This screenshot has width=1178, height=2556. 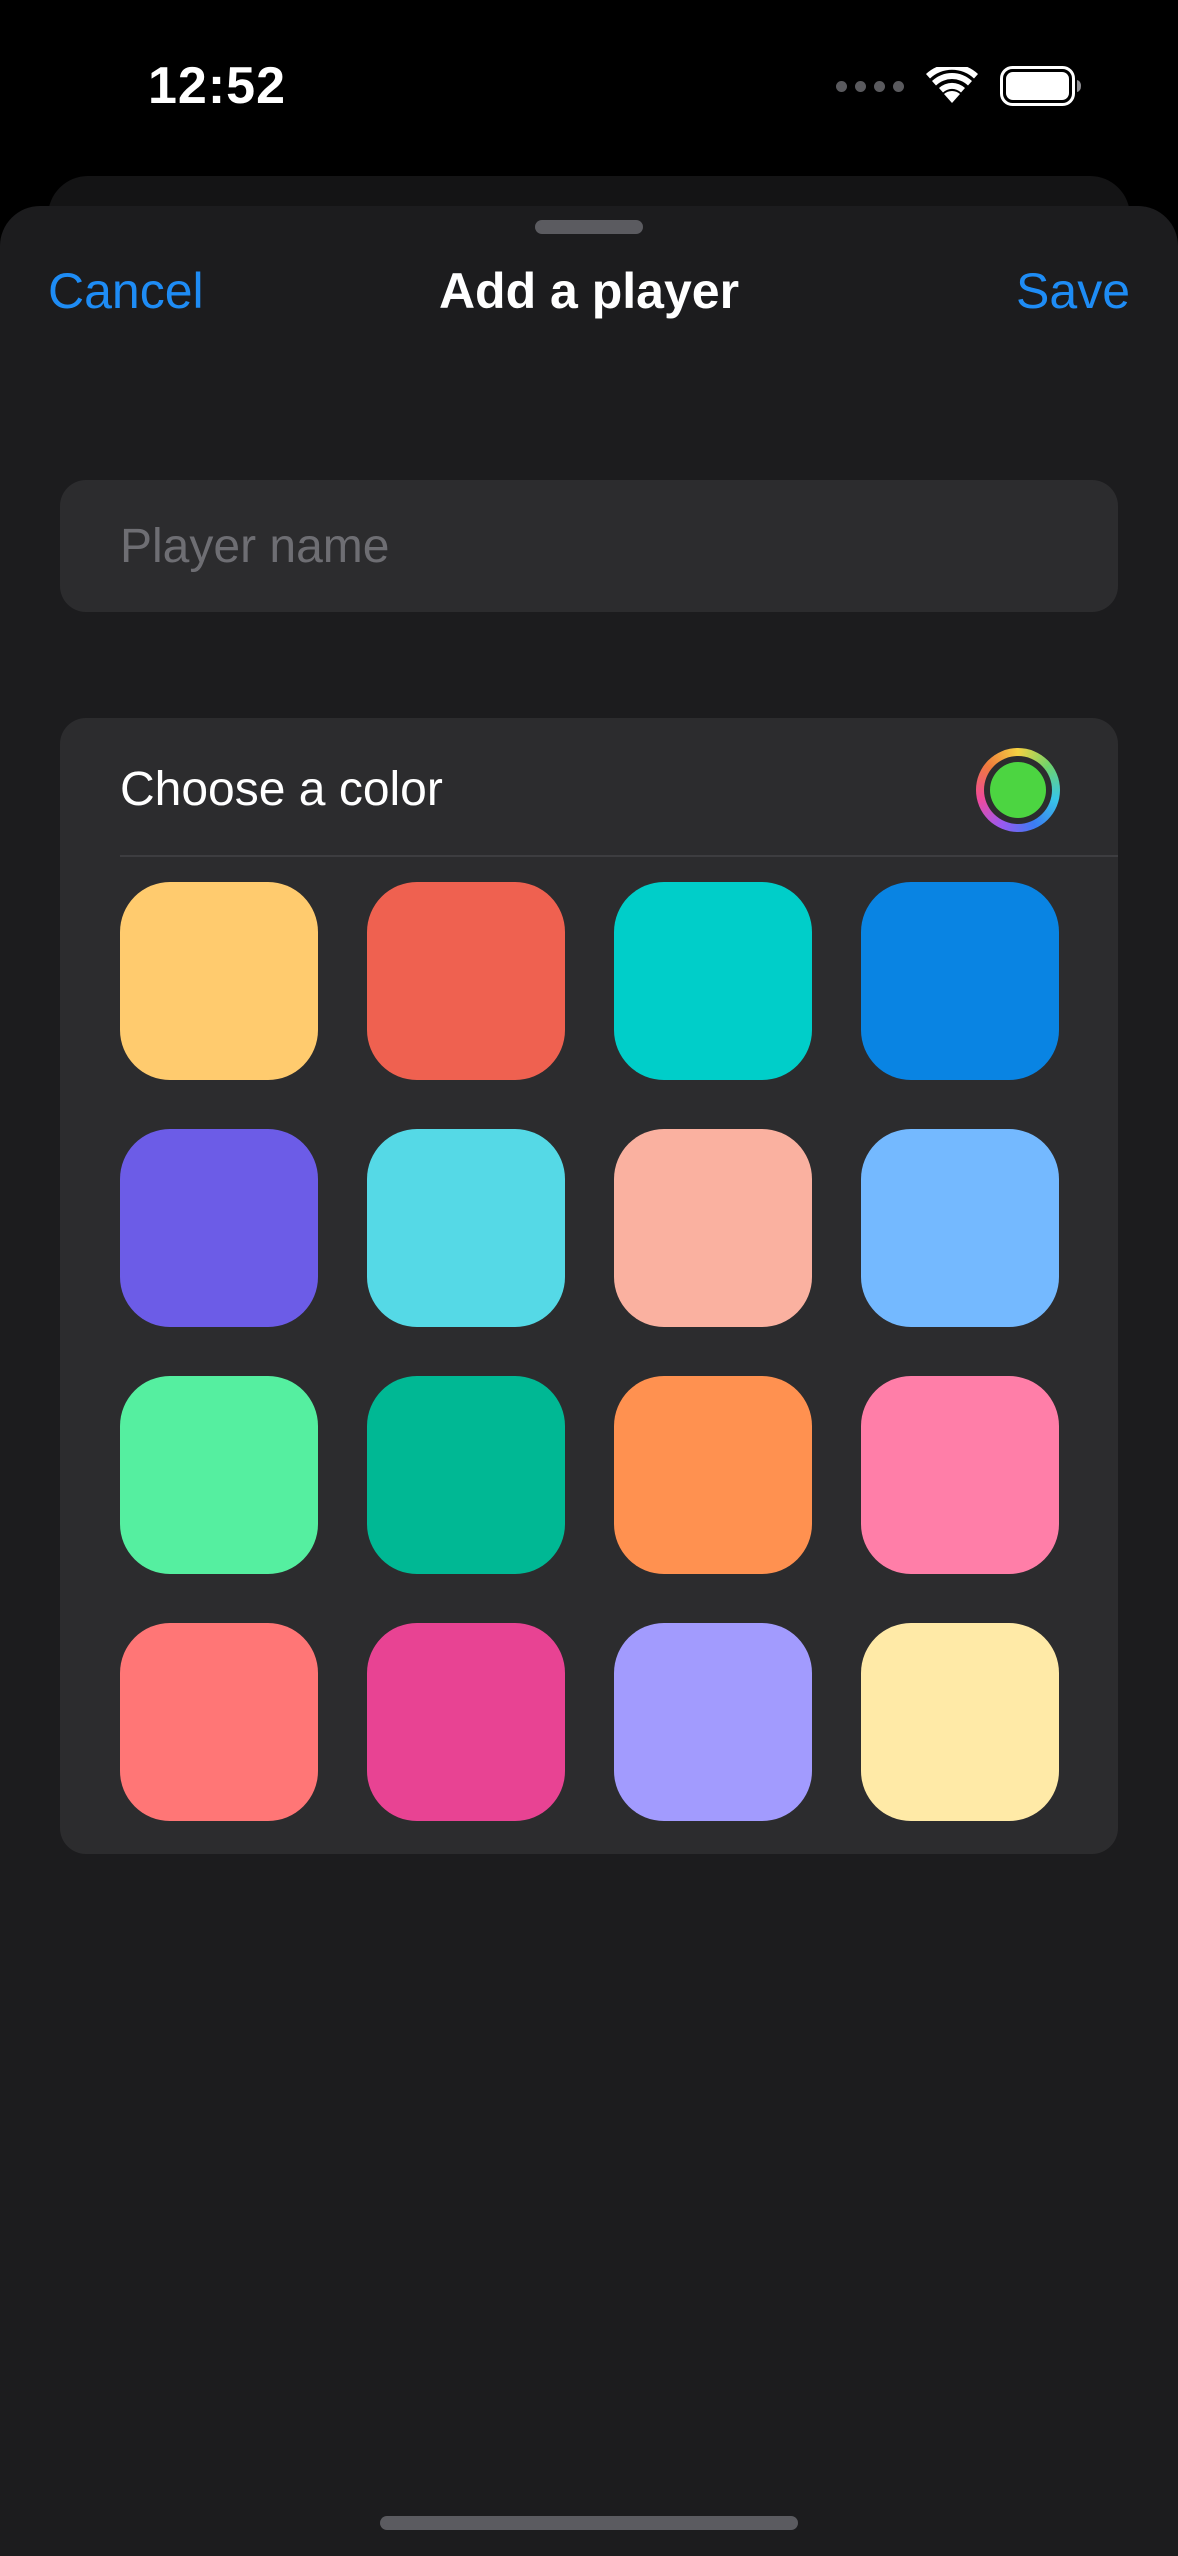 I want to click on color-well-icon, so click(x=1018, y=790).